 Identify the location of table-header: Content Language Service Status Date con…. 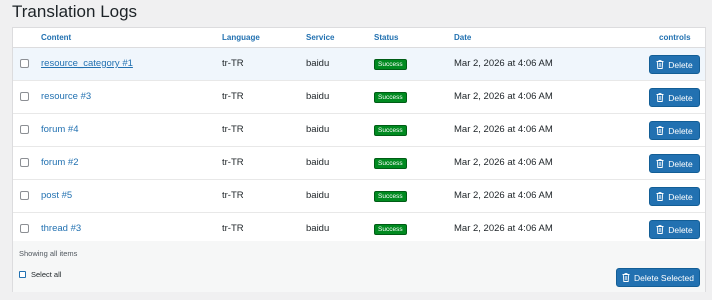
(359, 38).